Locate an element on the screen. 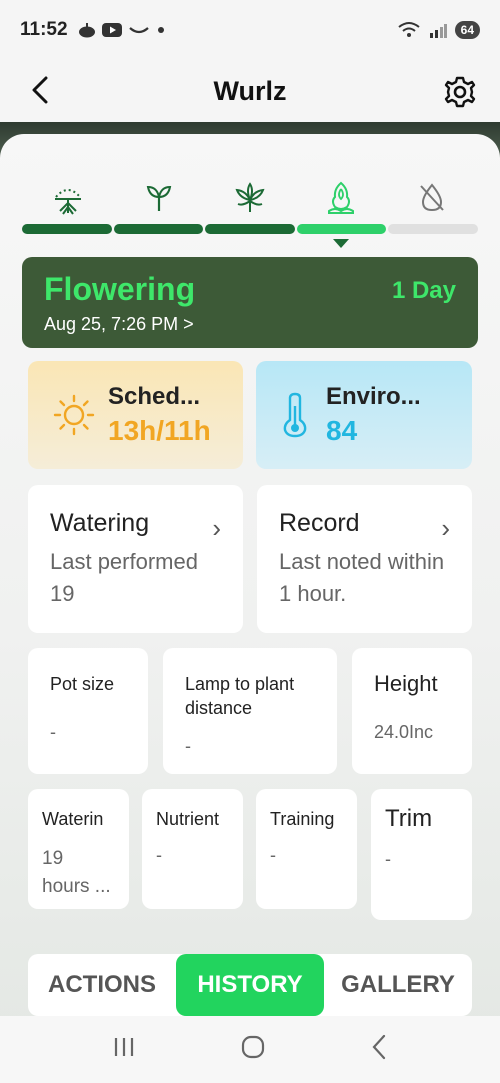 This screenshot has width=500, height=1083. tab-gallery: GALLERY is located at coordinates (398, 985).